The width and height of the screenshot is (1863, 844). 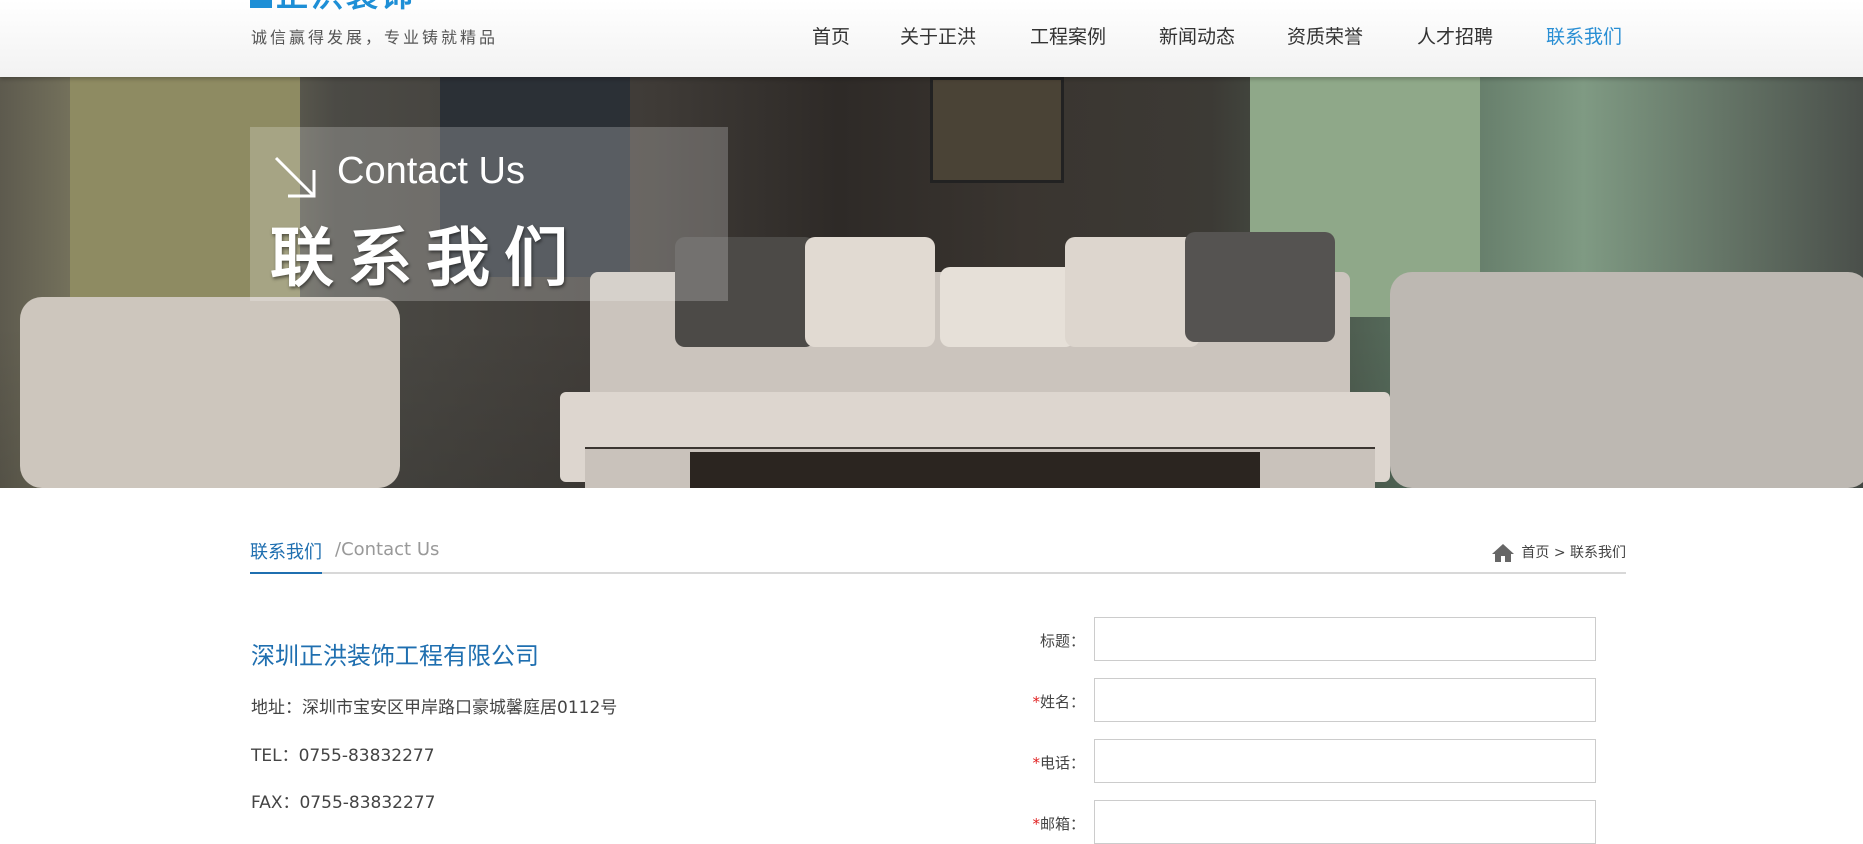 I want to click on nav-item-honors: 资质荣誉, so click(x=1325, y=35).